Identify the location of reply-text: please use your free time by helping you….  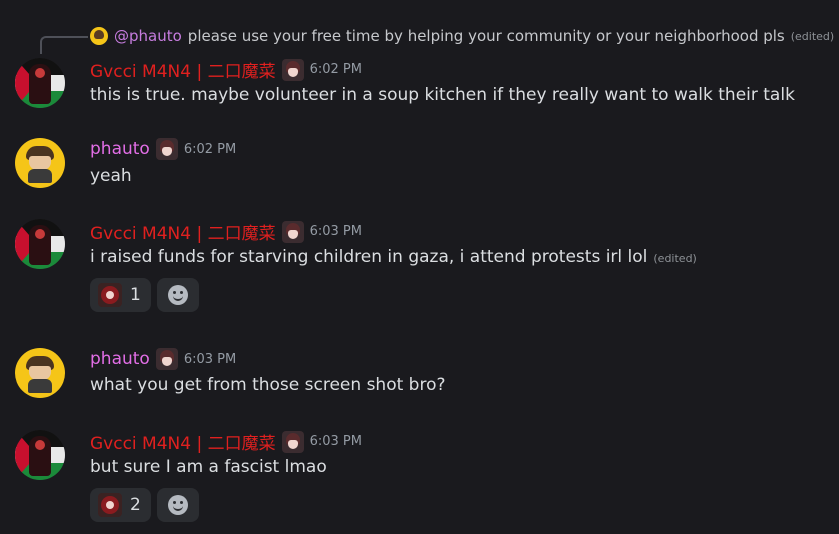
(486, 36).